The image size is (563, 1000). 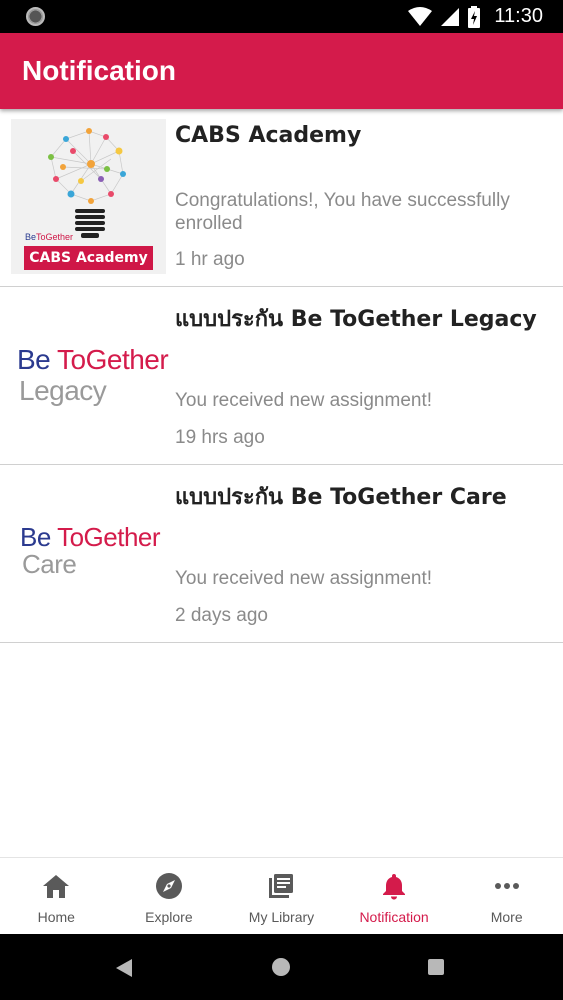 I want to click on notification-time: 2 days ago, so click(x=221, y=615).